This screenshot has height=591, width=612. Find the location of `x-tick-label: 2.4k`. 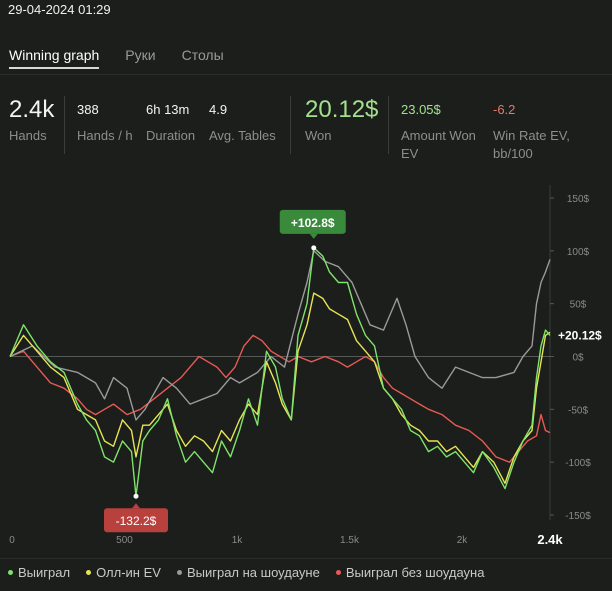

x-tick-label: 2.4k is located at coordinates (550, 539).